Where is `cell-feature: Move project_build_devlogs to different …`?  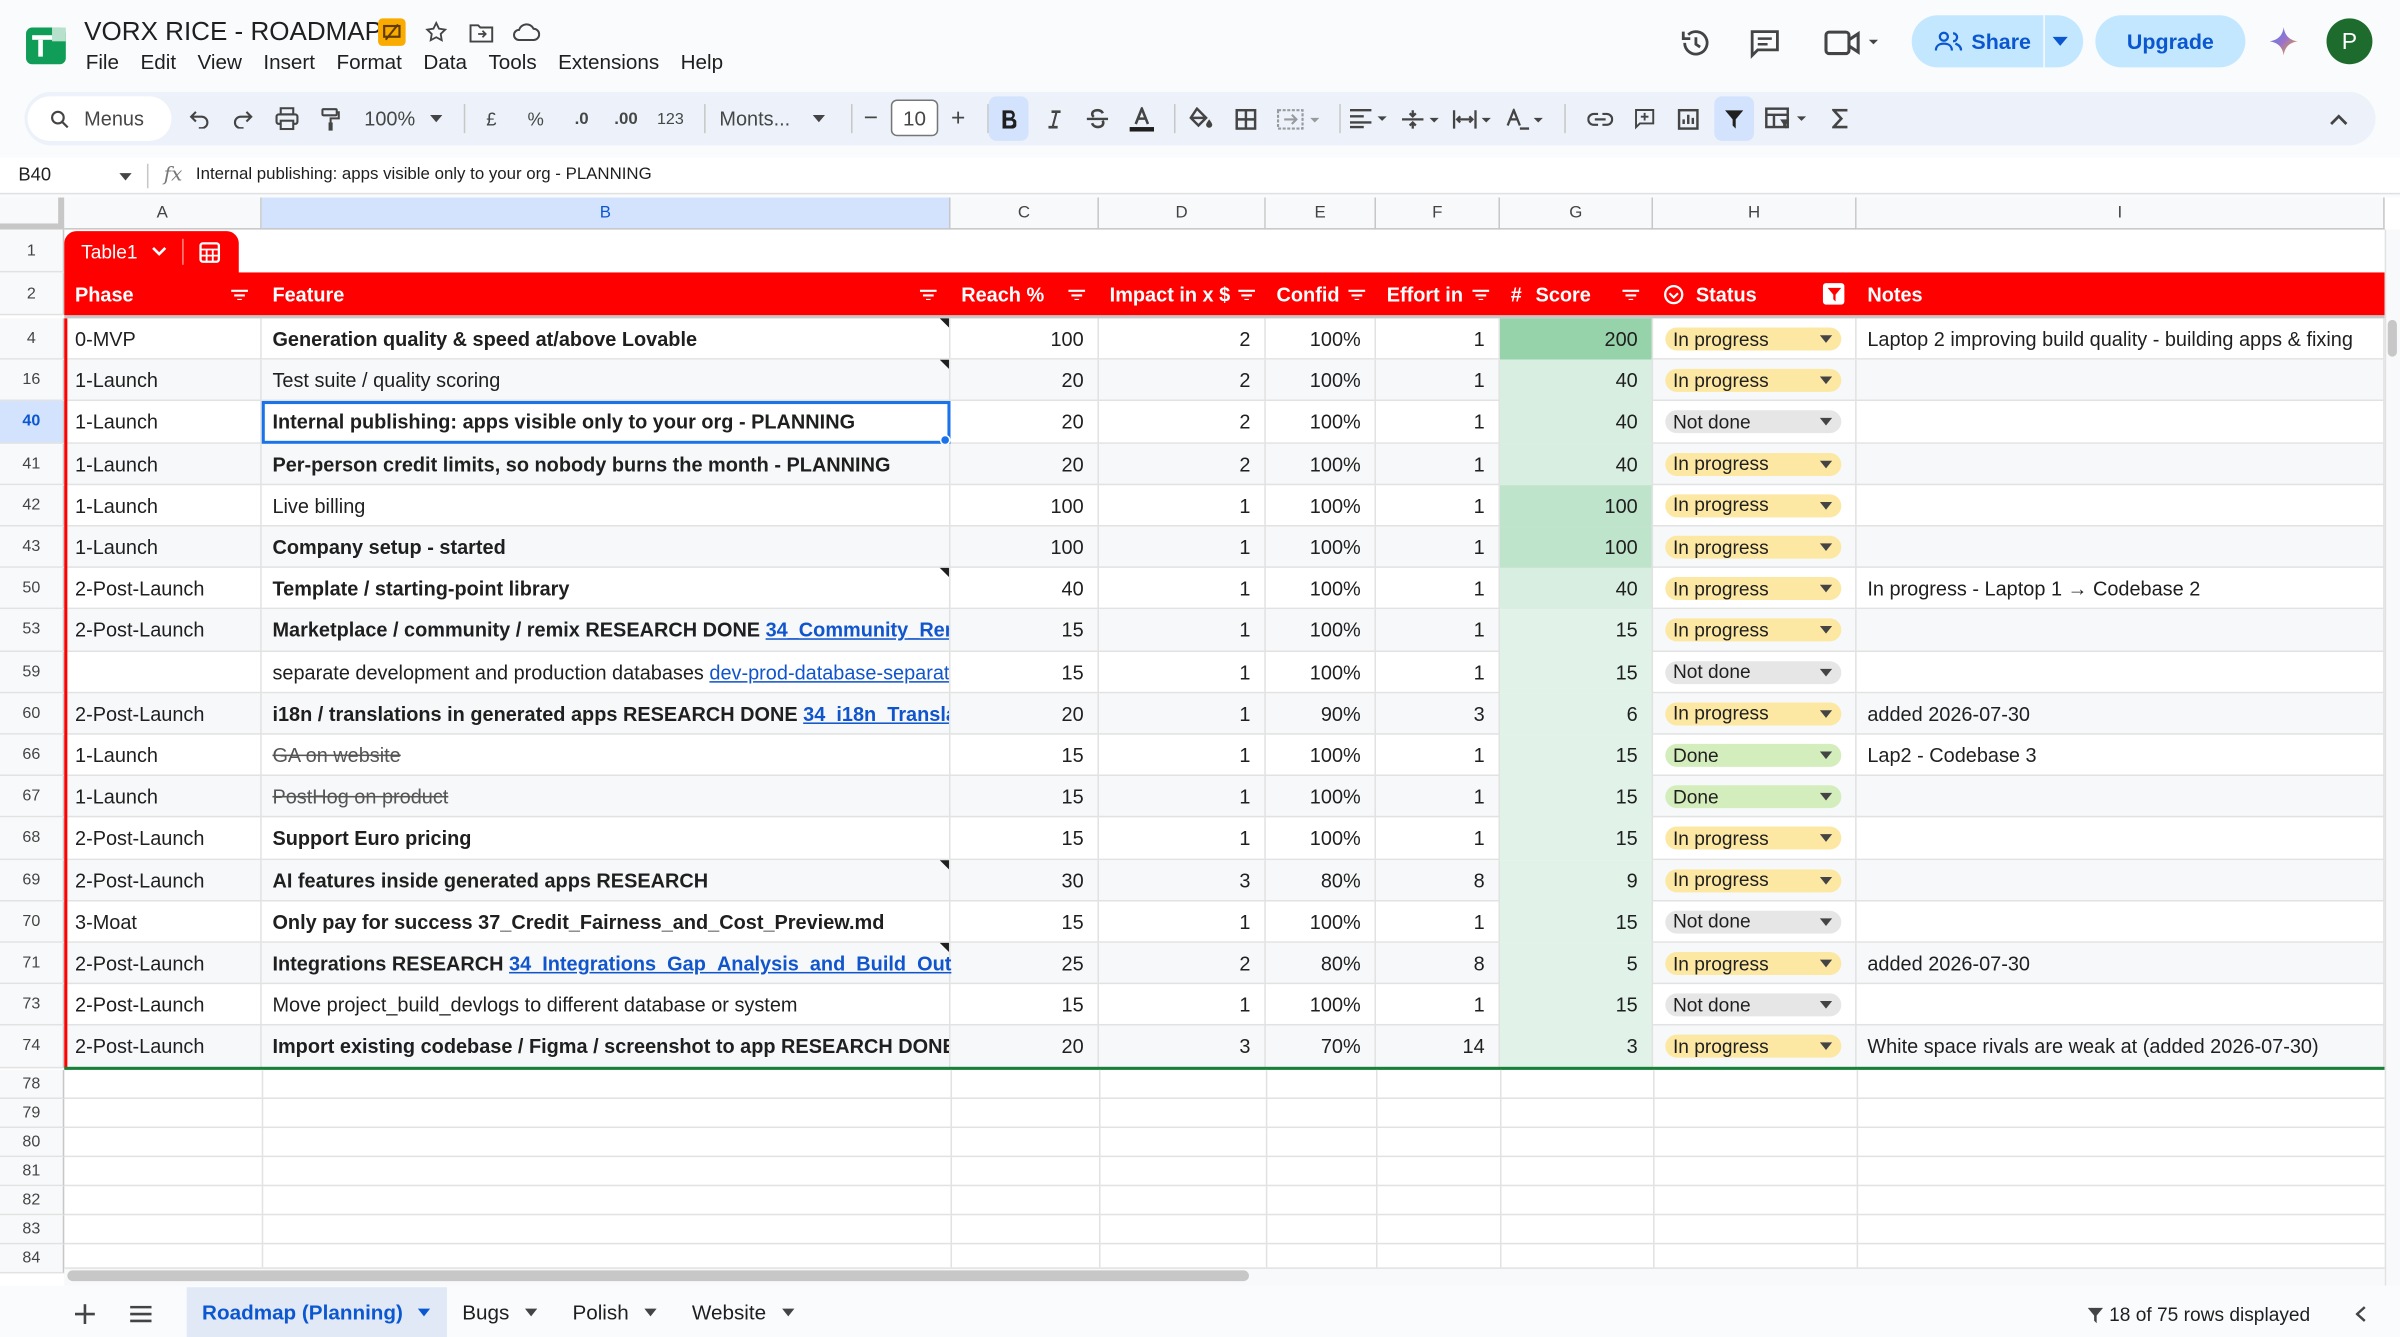
cell-feature: Move project_build_devlogs to different … is located at coordinates (606, 1005).